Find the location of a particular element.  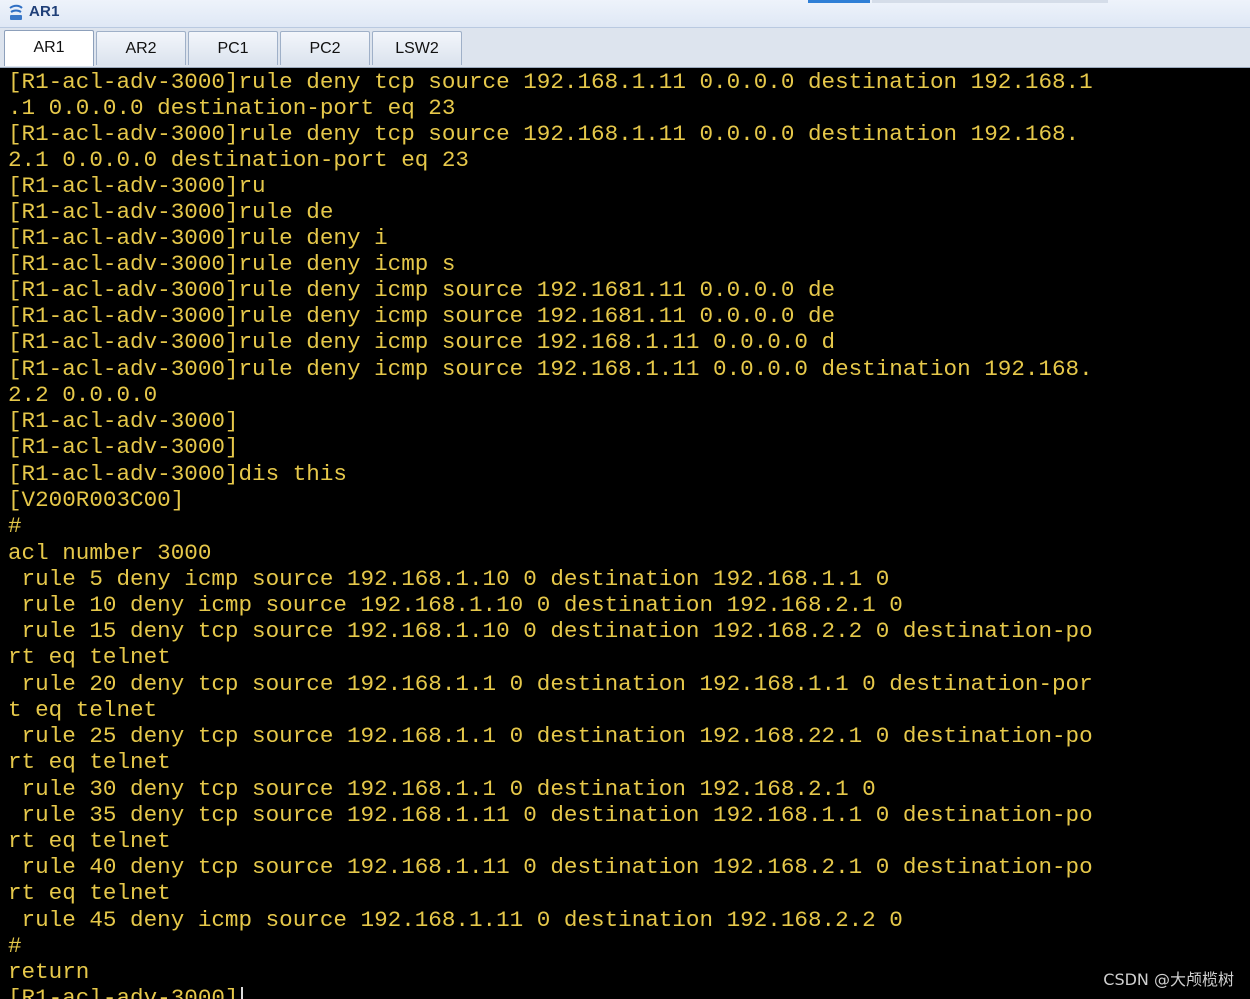

terminal-line: [R1-acl-adv-3000]ru is located at coordinates (137, 186).